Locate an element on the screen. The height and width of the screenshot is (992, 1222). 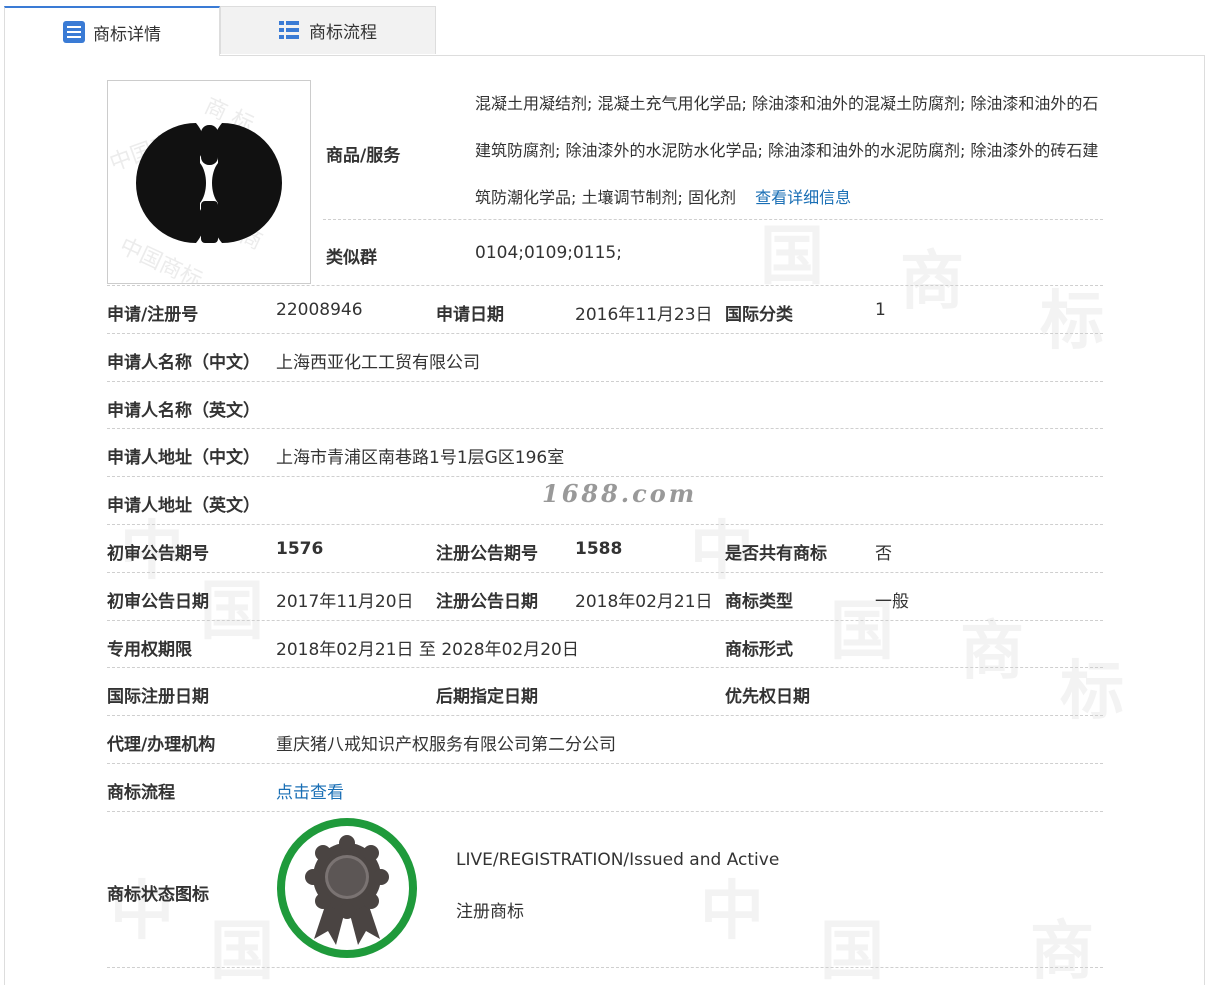
similar-group-label: 类似群 is located at coordinates (351, 258).